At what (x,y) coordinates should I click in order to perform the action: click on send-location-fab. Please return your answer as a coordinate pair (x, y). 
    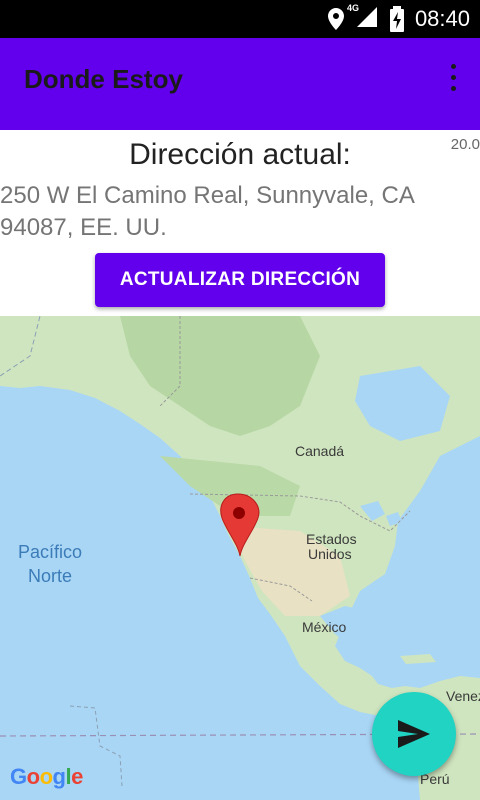
    Looking at the image, I should click on (414, 734).